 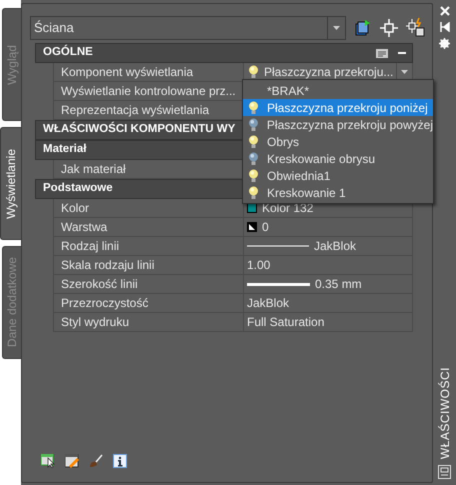 I want to click on pick-add-icon, so click(x=416, y=28).